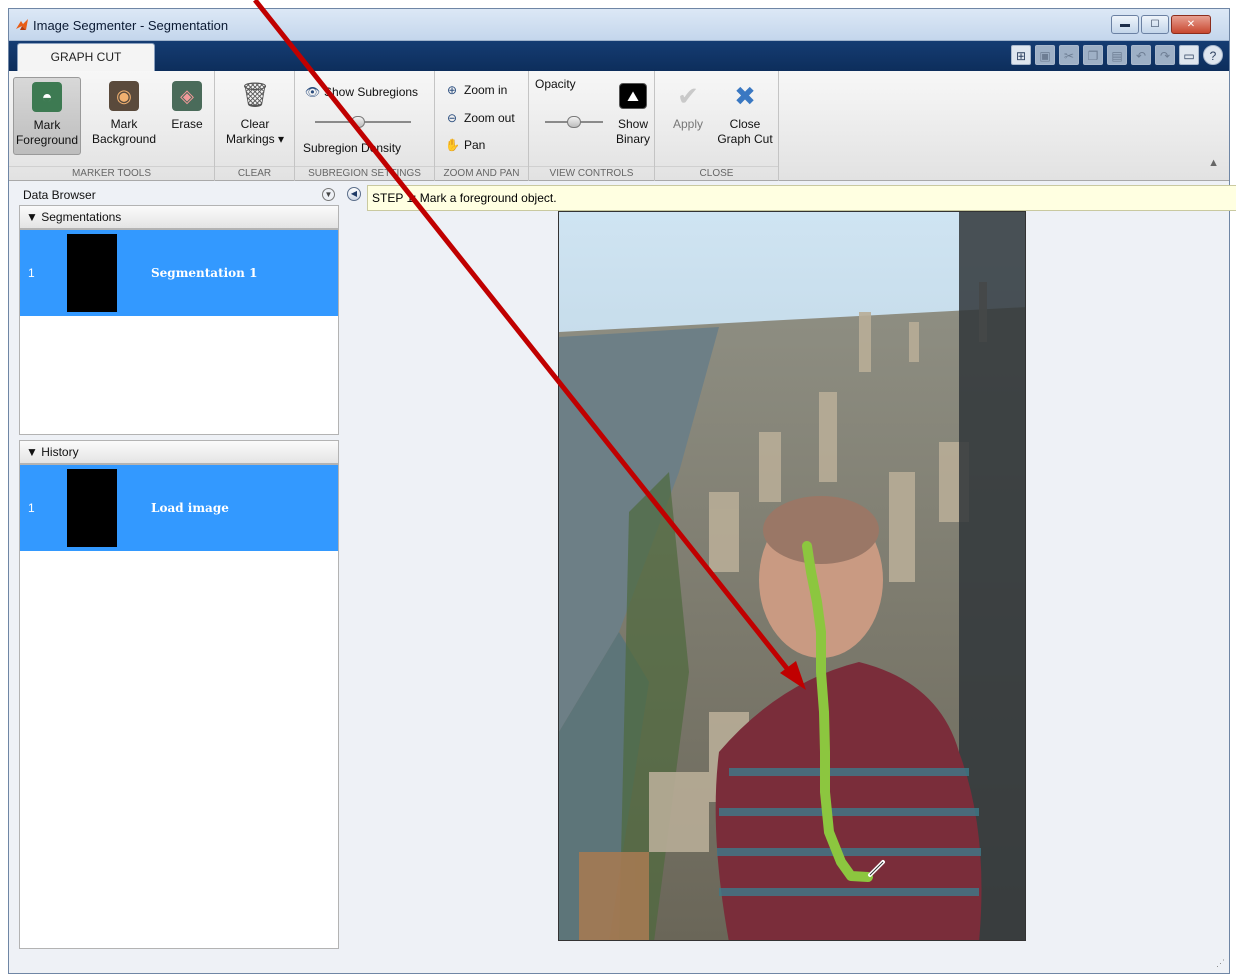 The width and height of the screenshot is (1236, 976). I want to click on zoom-in-icon: ⊕, so click(452, 90).